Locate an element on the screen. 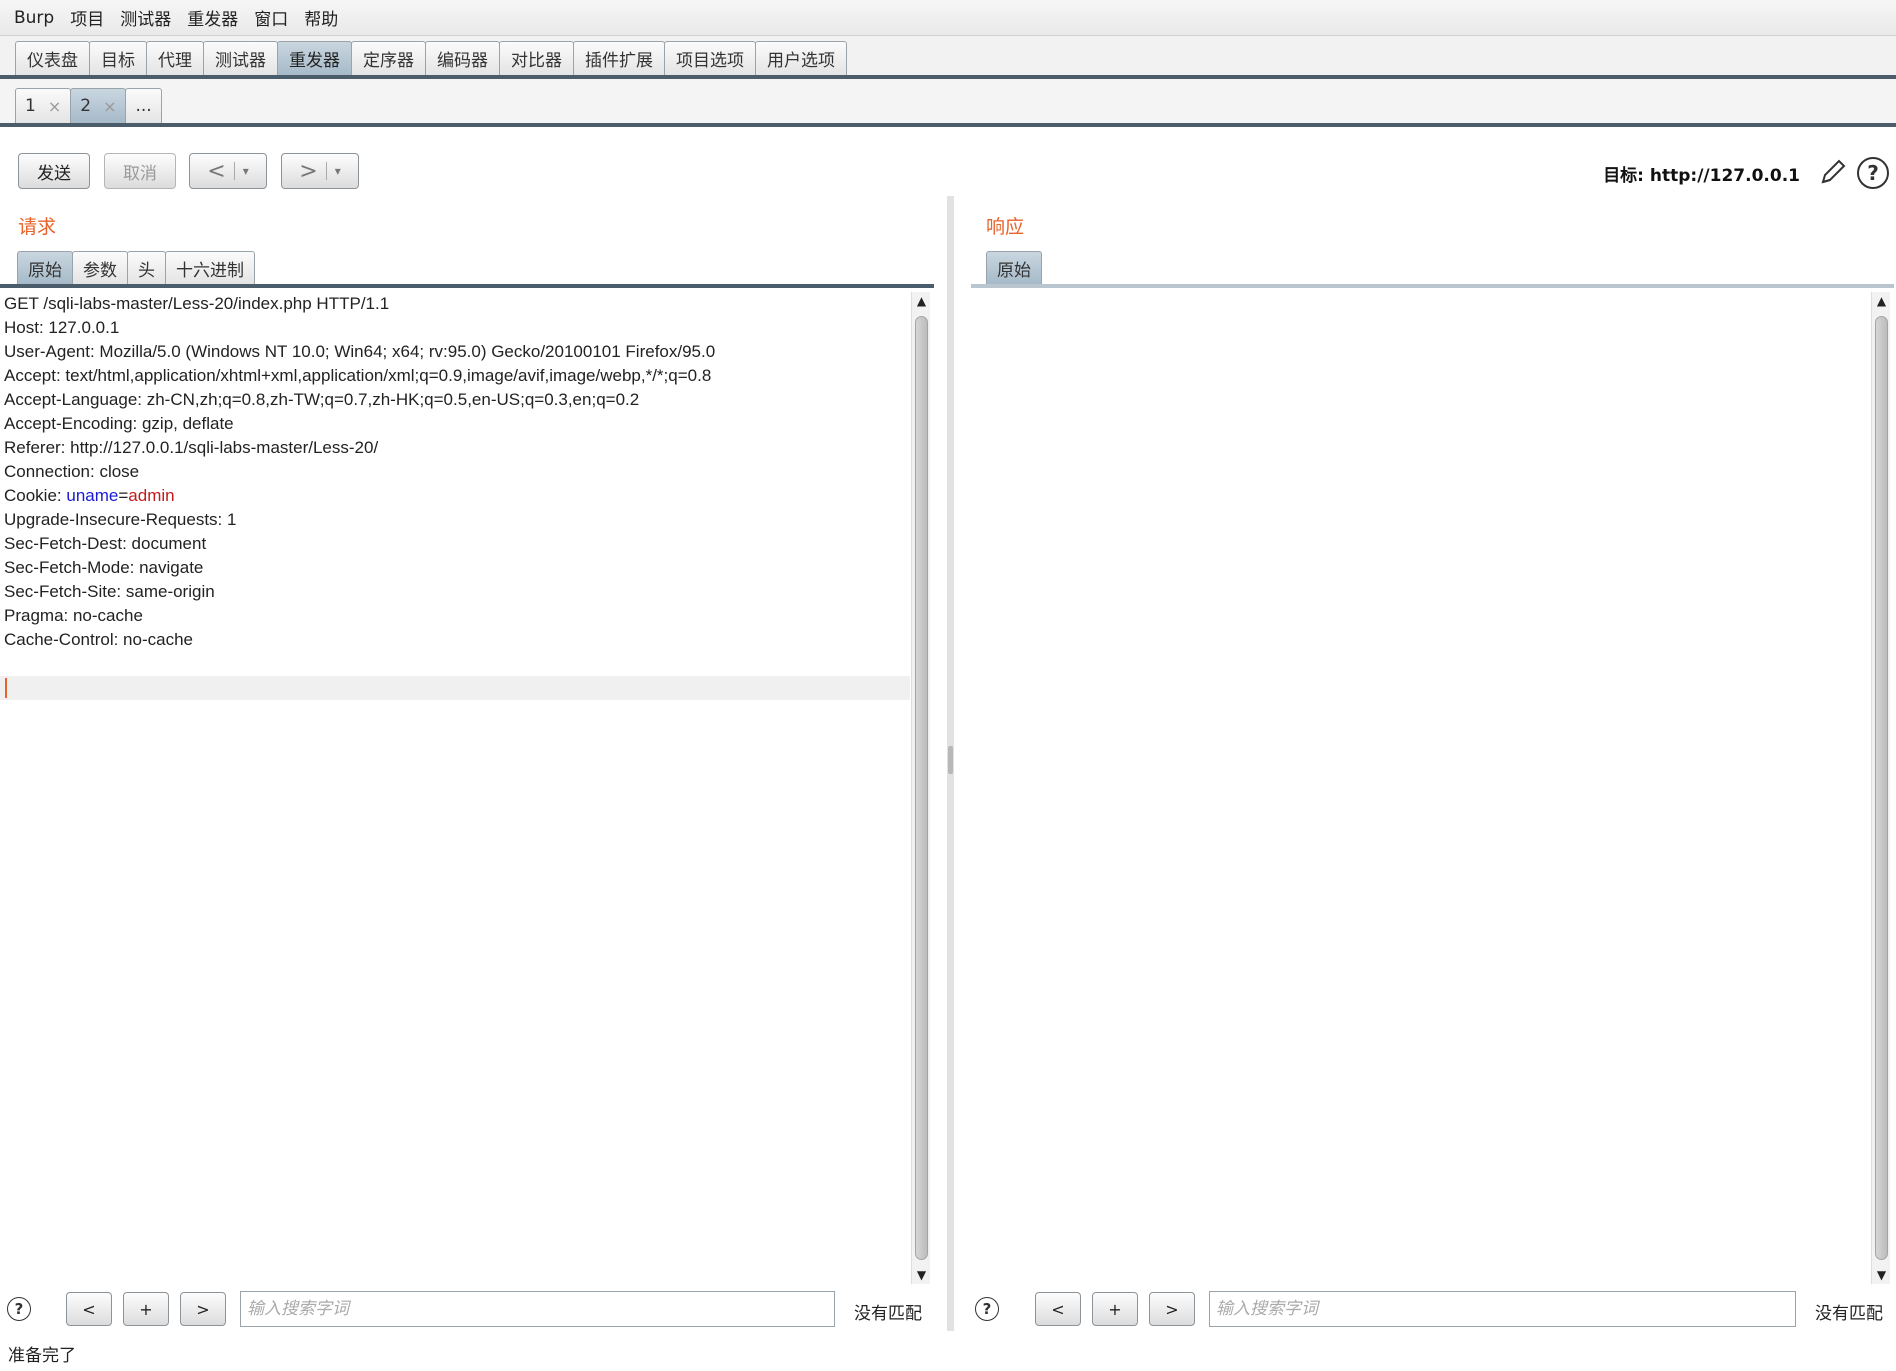 This screenshot has width=1896, height=1371. chevron-left-icon: < is located at coordinates (216, 171).